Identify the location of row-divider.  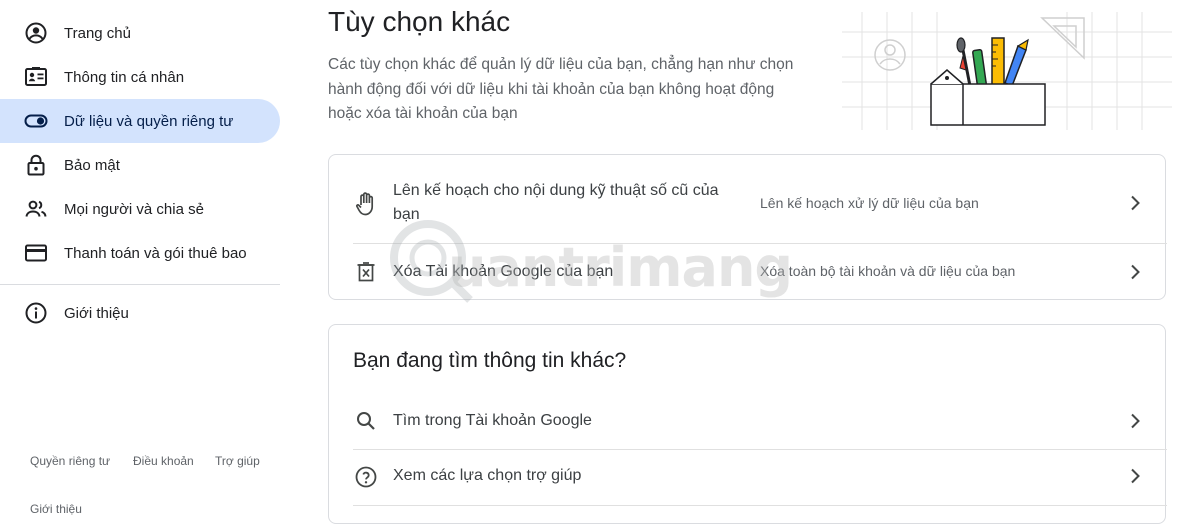
(760, 505).